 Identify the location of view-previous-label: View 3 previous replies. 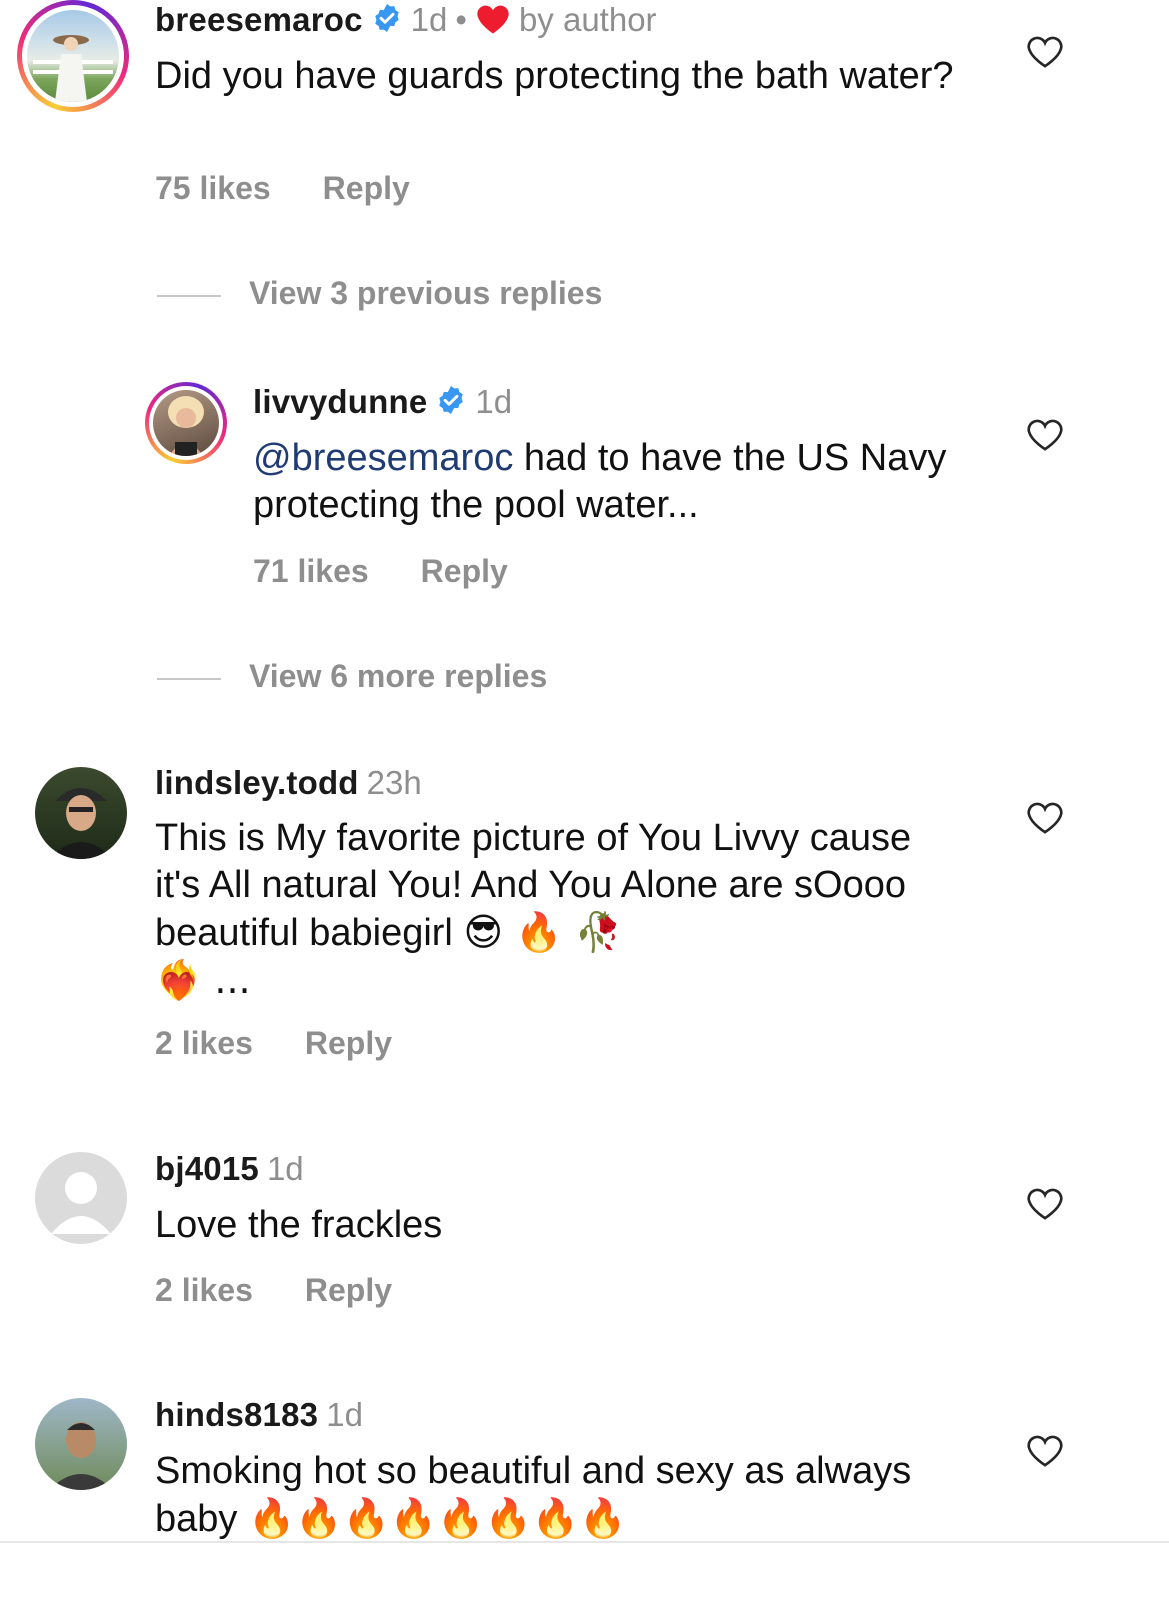
(426, 293).